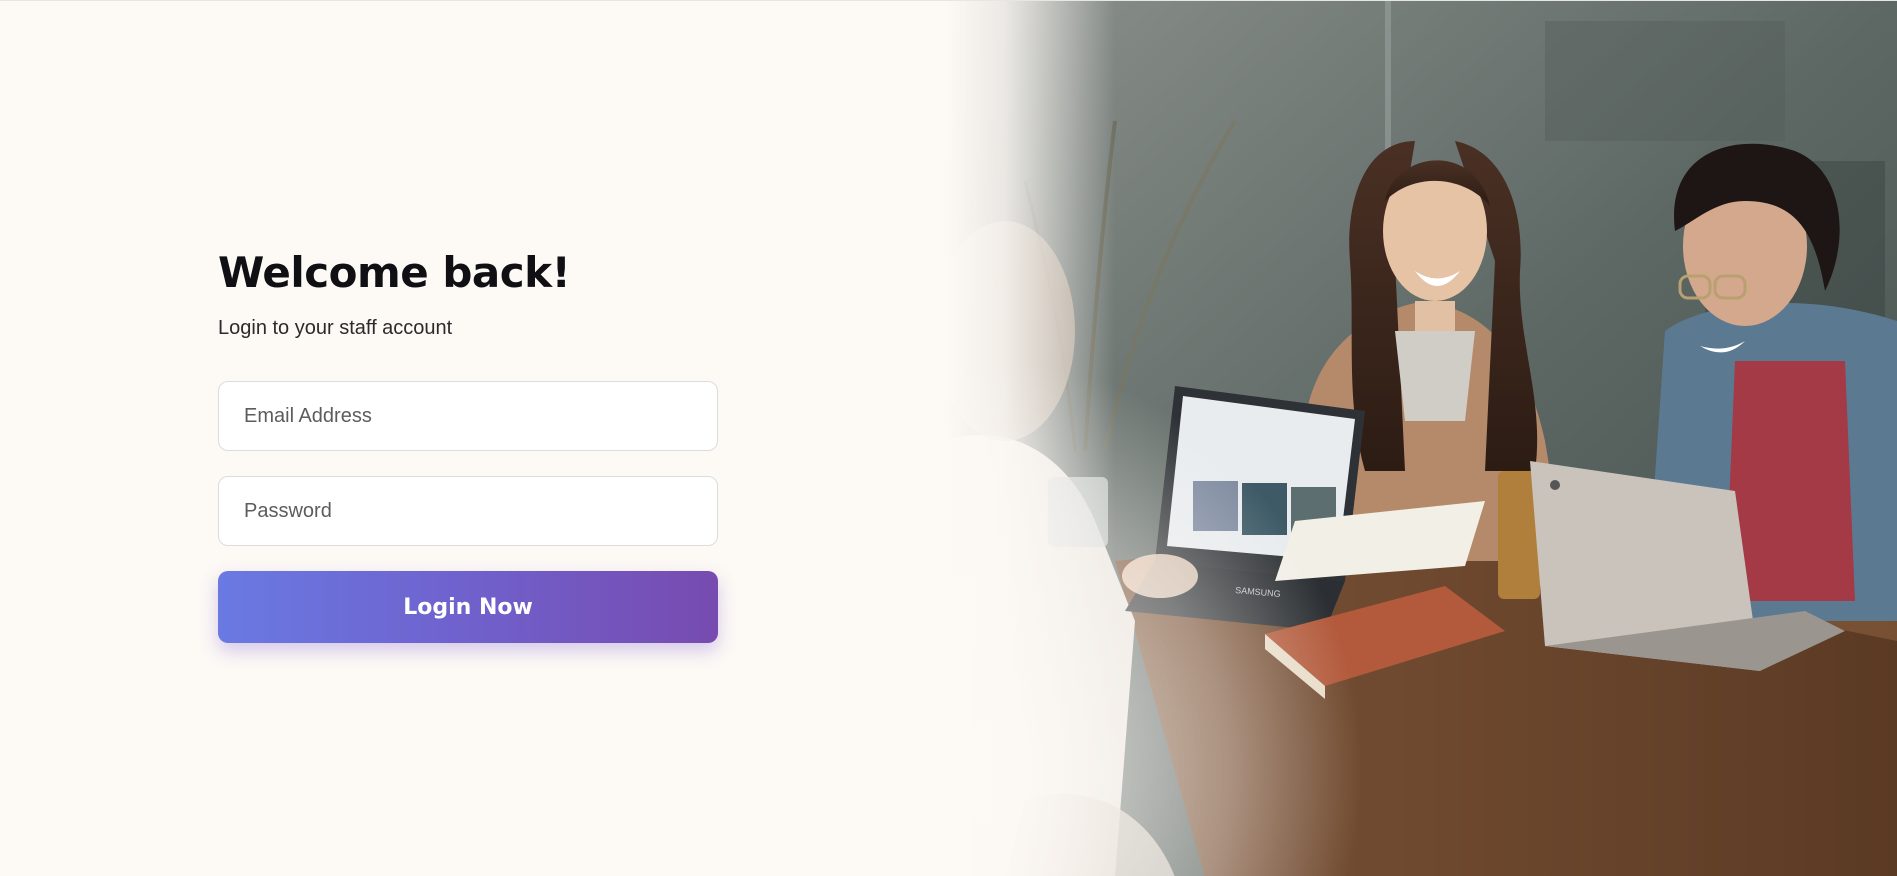  I want to click on page-subtitle: Login to your staff account, so click(335, 328).